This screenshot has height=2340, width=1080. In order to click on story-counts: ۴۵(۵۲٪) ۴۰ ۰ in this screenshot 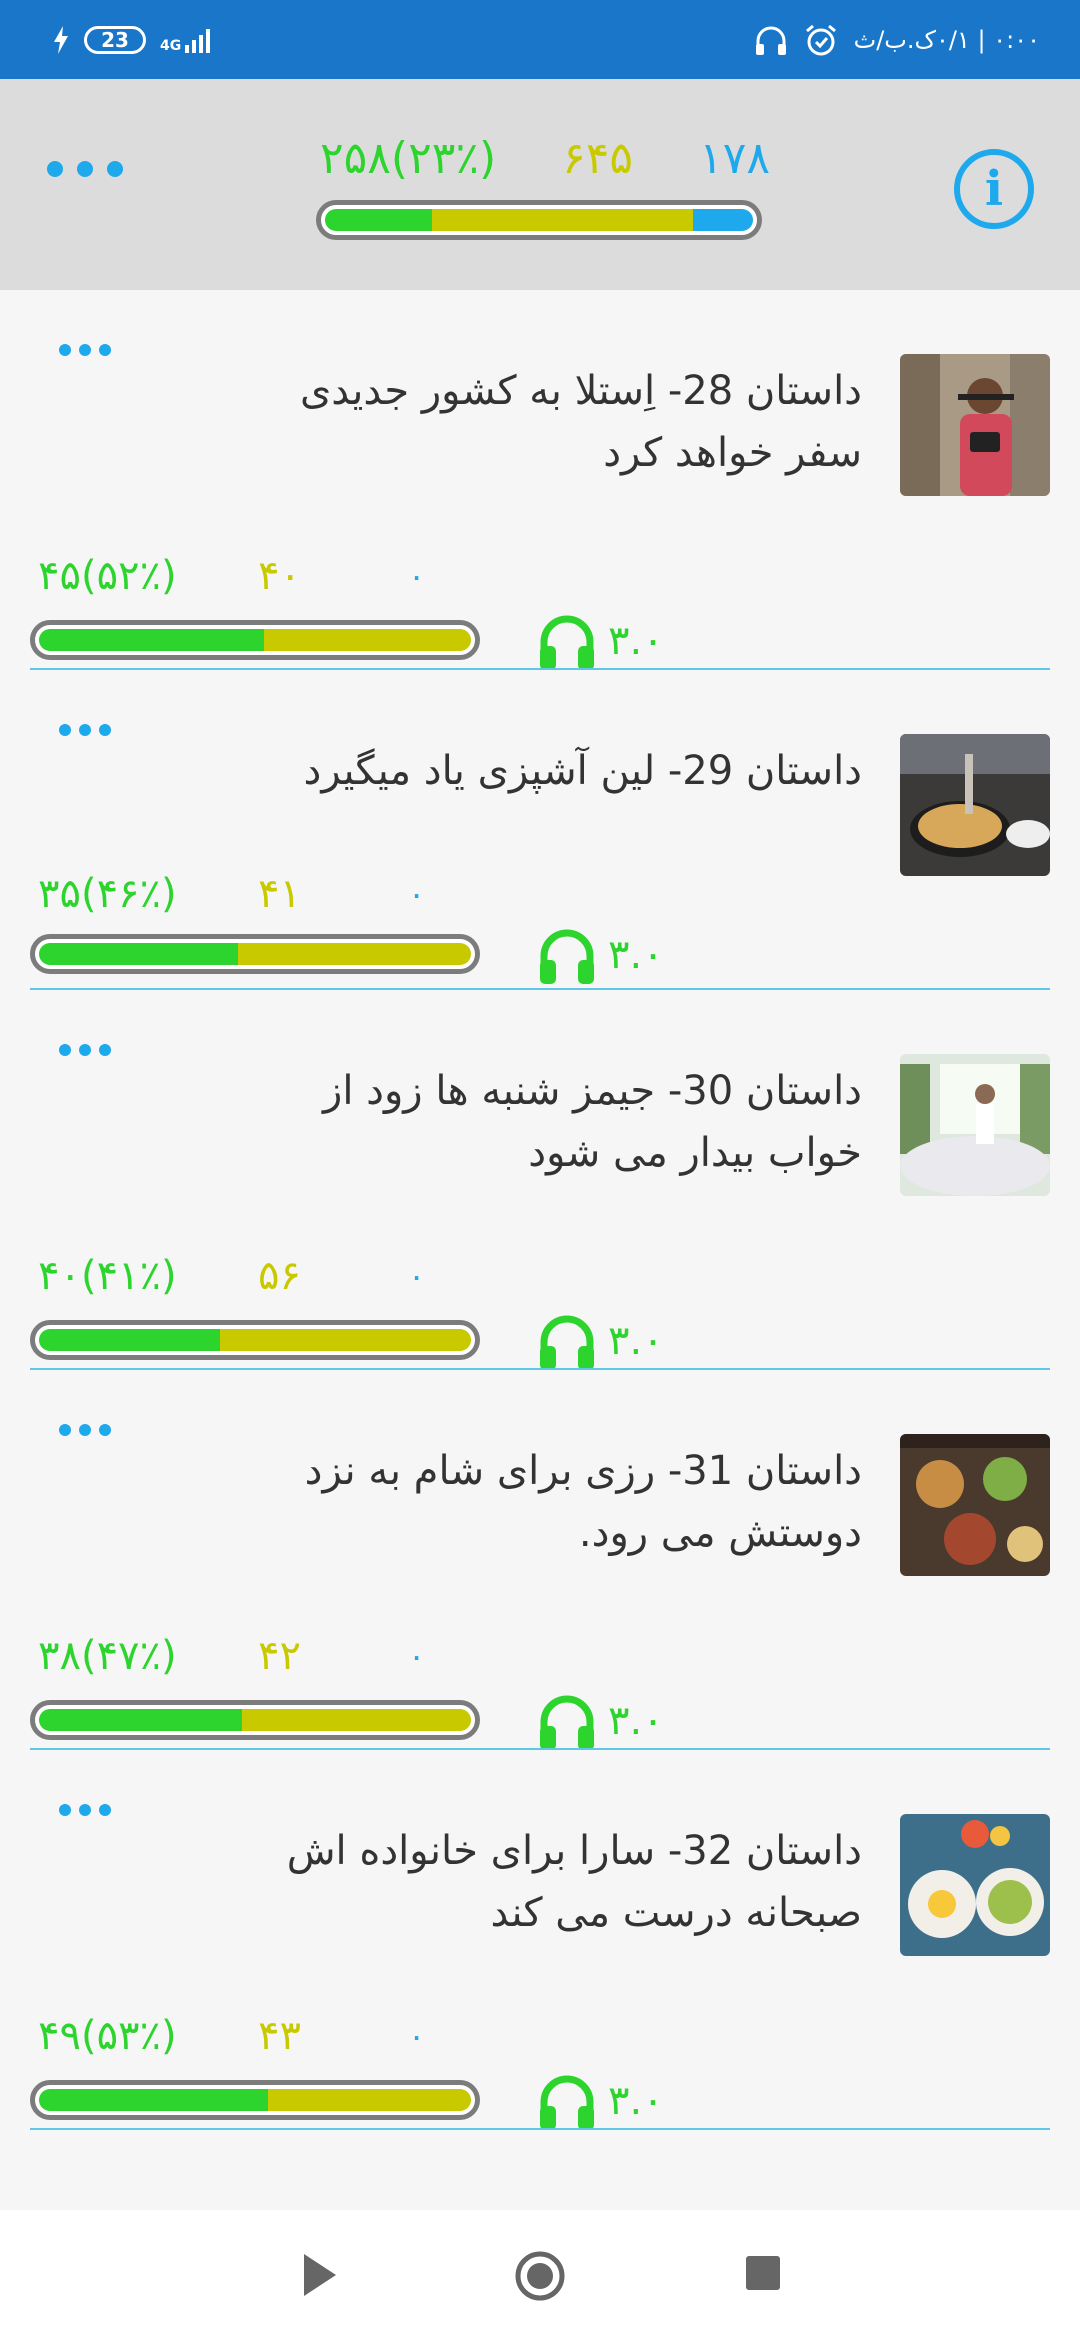, I will do `click(258, 576)`.